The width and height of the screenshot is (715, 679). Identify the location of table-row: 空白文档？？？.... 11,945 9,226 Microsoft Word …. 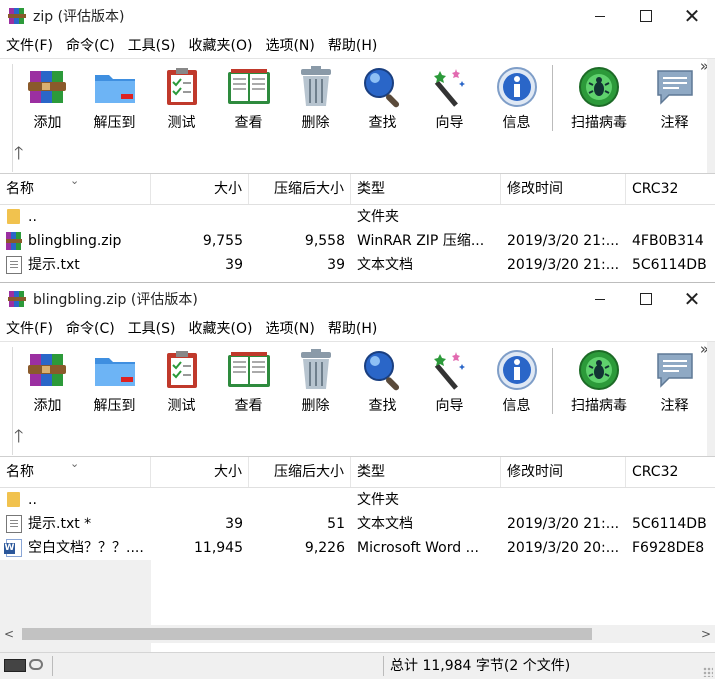
(357, 548).